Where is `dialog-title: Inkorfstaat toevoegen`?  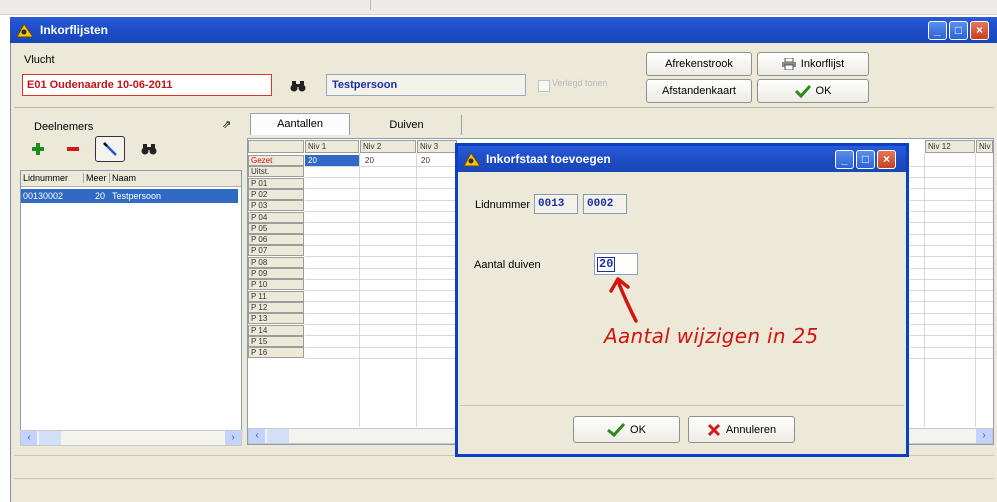
dialog-title: Inkorfstaat toevoegen is located at coordinates (548, 159).